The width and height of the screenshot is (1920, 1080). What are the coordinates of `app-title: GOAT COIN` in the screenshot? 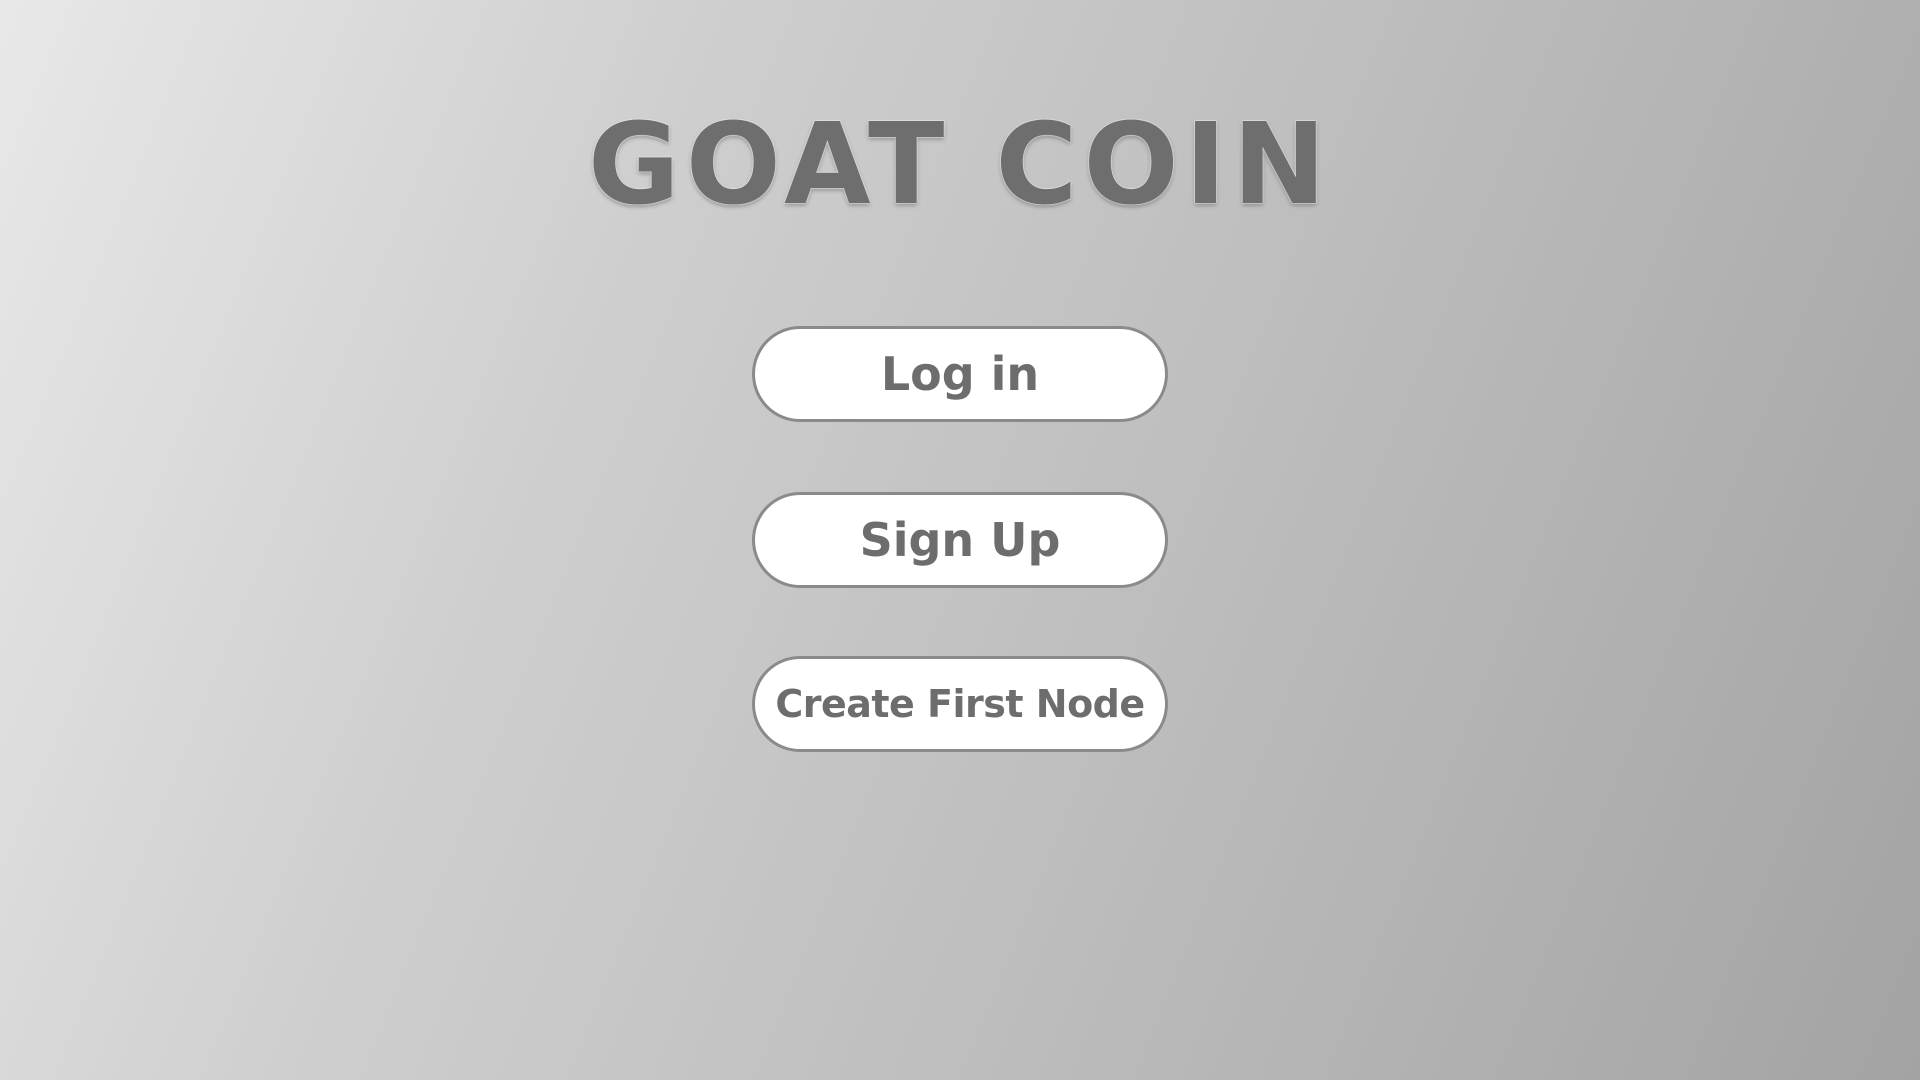 It's located at (960, 165).